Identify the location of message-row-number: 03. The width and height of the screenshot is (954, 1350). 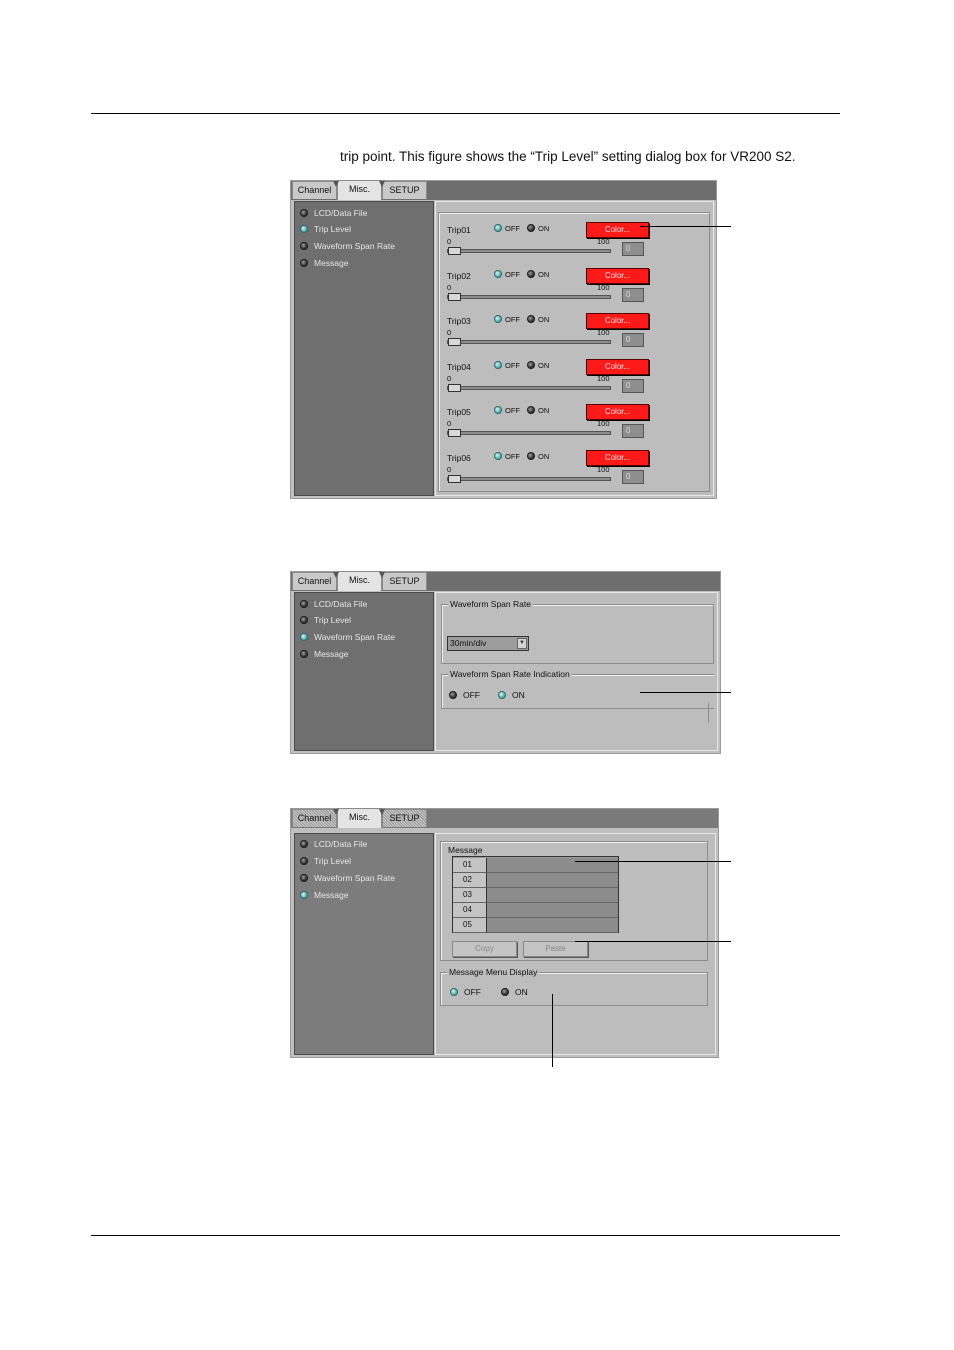
(470, 895).